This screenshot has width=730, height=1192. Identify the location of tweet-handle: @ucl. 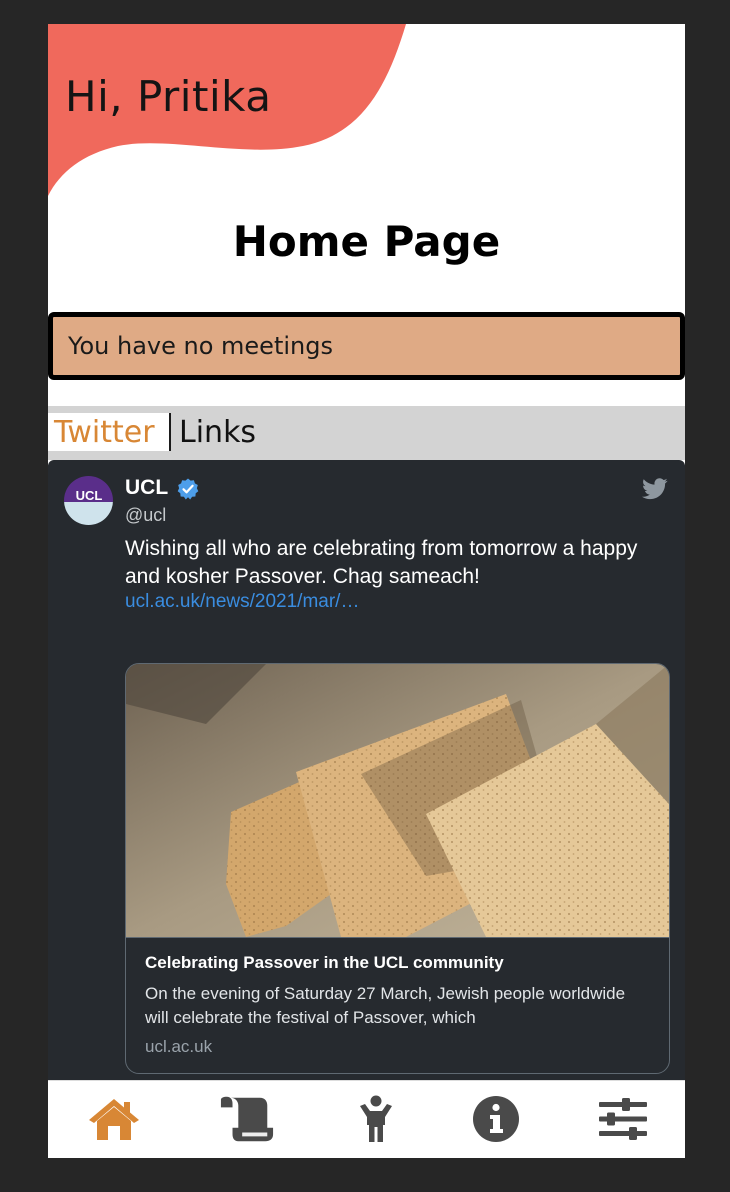
(145, 515).